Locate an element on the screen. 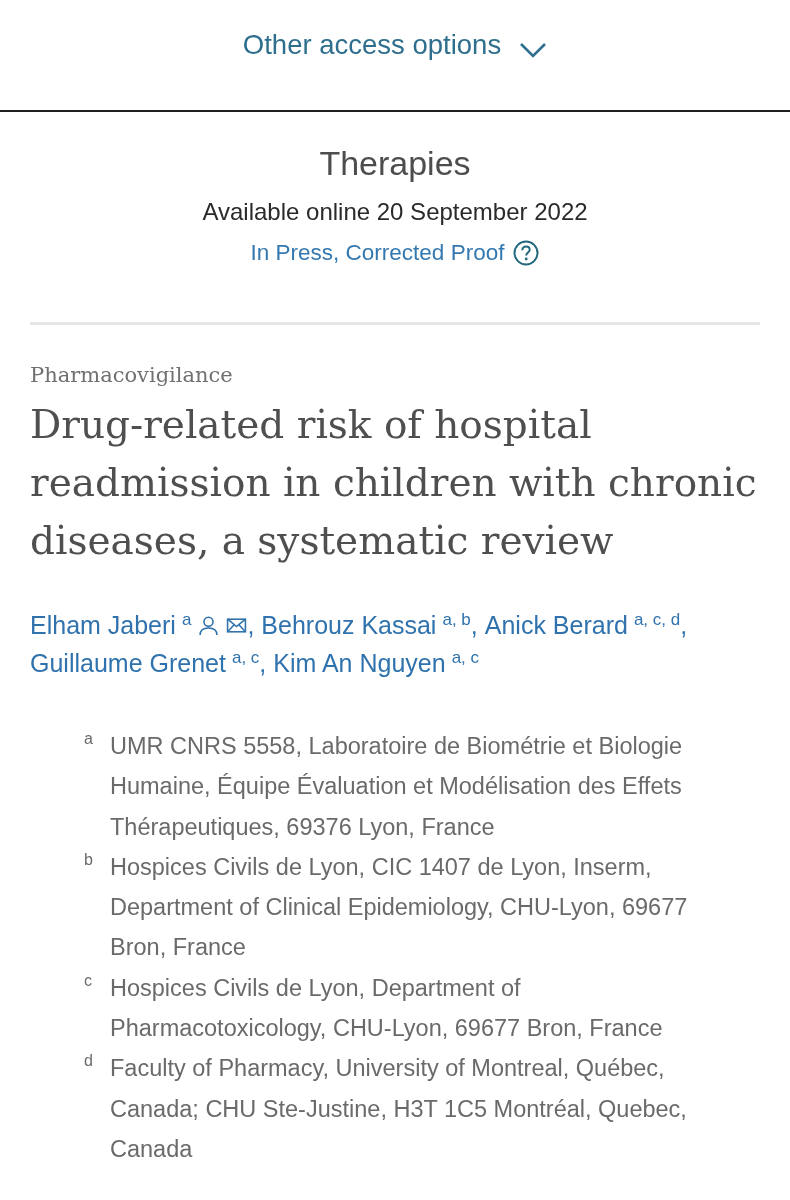  article-title: Drug-related risk of hospital readmission in children with chronic diseases, a systematic review is located at coordinates (394, 483).